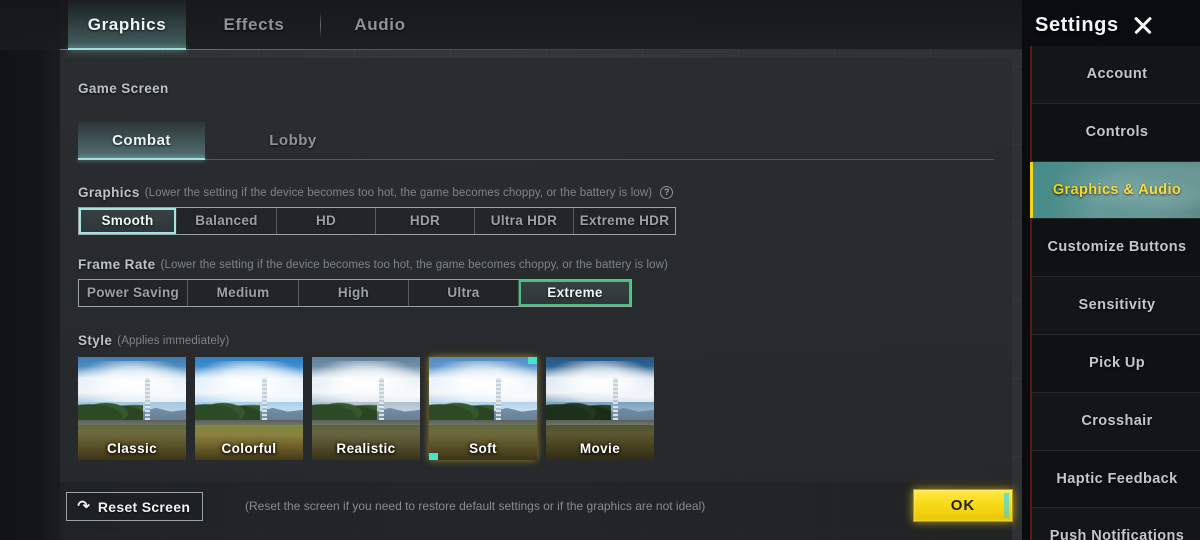 The image size is (1200, 540). Describe the element at coordinates (1115, 190) in the screenshot. I see `sidebar-item-graphics-audio: Graphics & Audio` at that location.